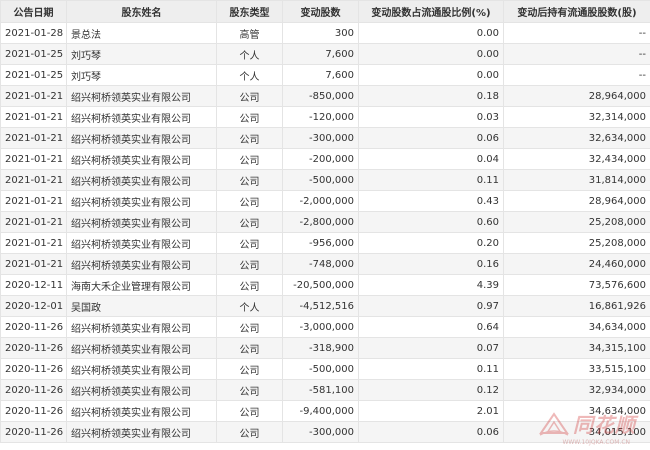  I want to click on cell-change-shares: -2,000,000, so click(320, 201).